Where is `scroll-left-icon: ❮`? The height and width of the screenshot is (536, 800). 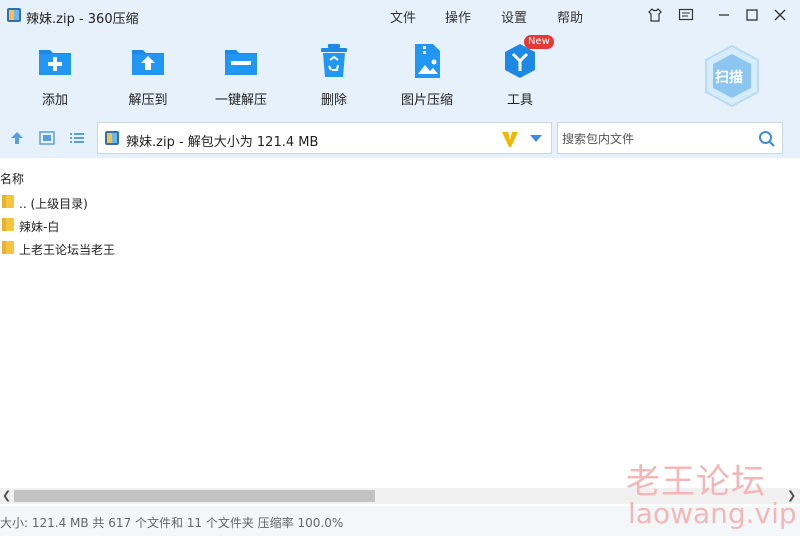 scroll-left-icon: ❮ is located at coordinates (6, 495).